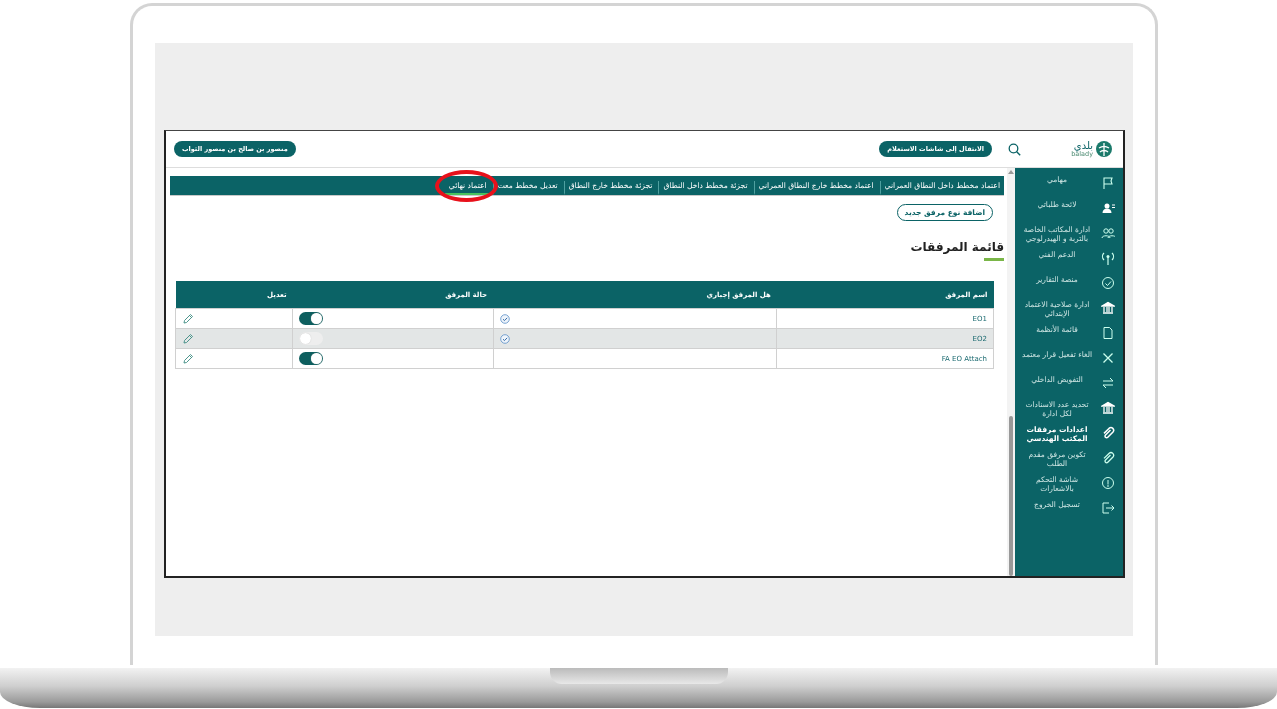 The width and height of the screenshot is (1277, 709). I want to click on logo-text: بلدي, so click(1083, 145).